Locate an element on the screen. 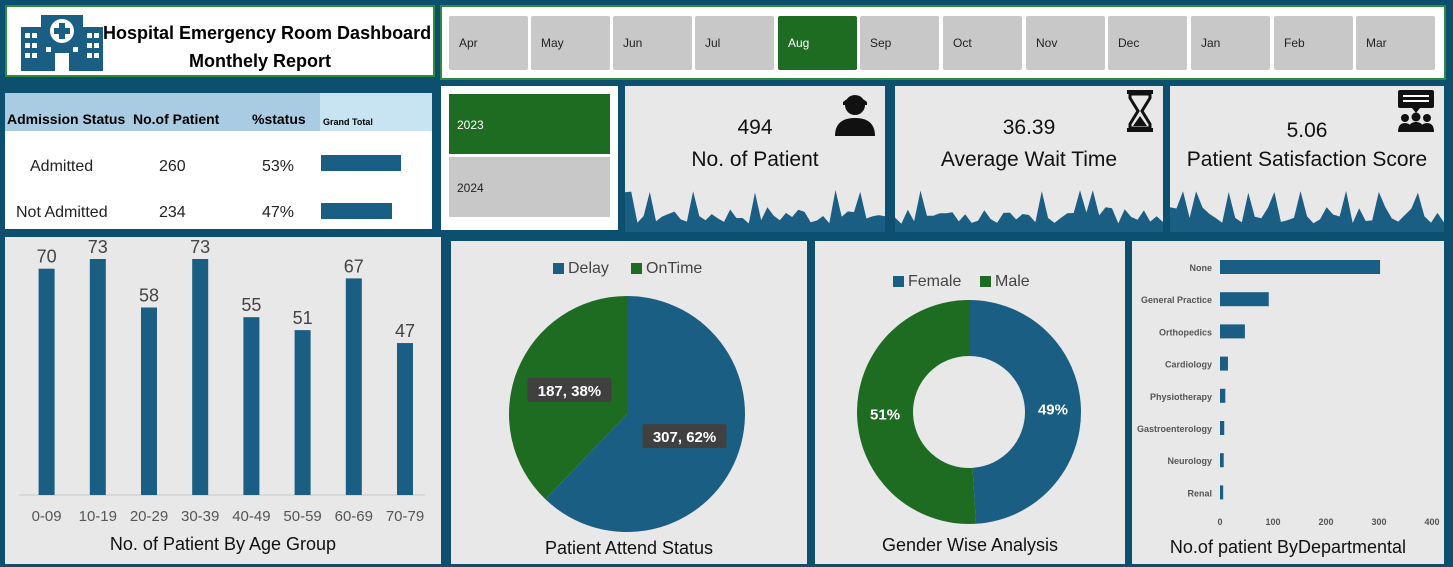 The width and height of the screenshot is (1453, 567). kpi-patients-label: No. of Patient is located at coordinates (755, 159).